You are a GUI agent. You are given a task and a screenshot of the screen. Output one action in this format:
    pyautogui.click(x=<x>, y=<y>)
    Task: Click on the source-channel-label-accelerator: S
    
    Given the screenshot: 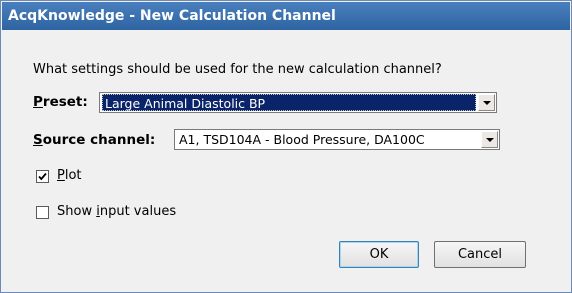 What is the action you would take?
    pyautogui.click(x=38, y=140)
    